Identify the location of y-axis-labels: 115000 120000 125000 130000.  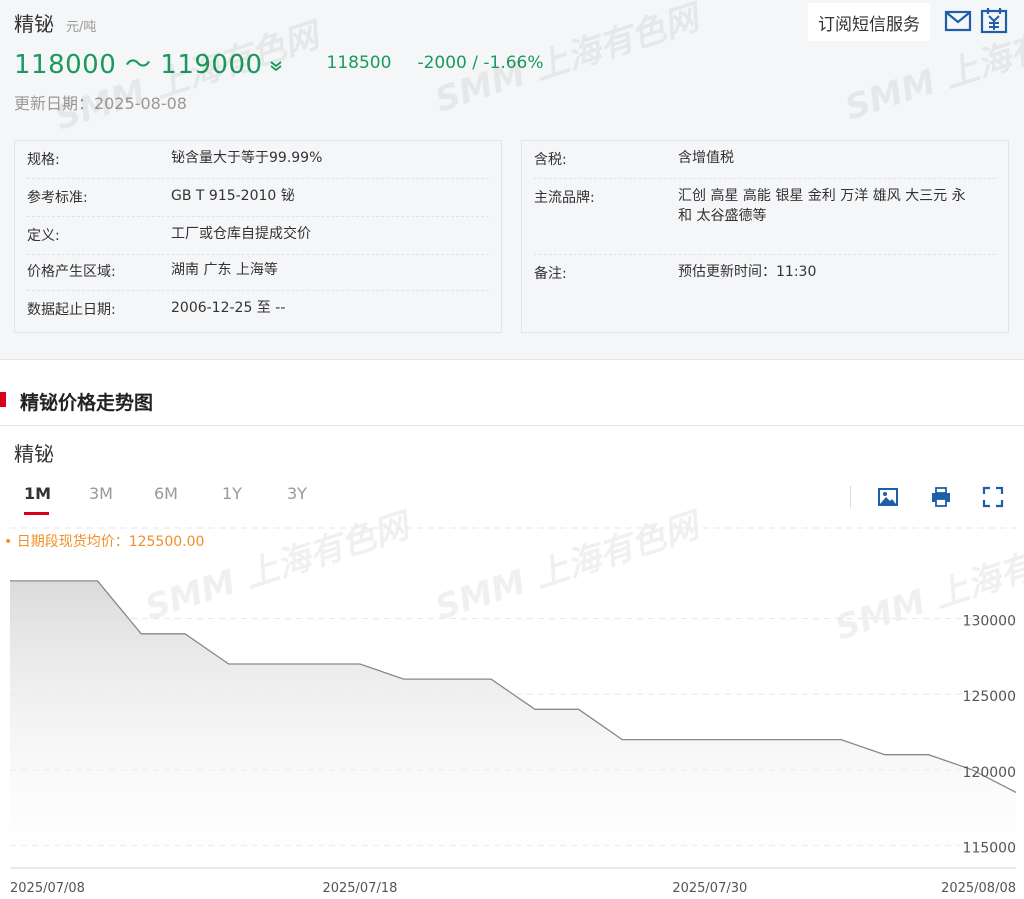
(989, 735).